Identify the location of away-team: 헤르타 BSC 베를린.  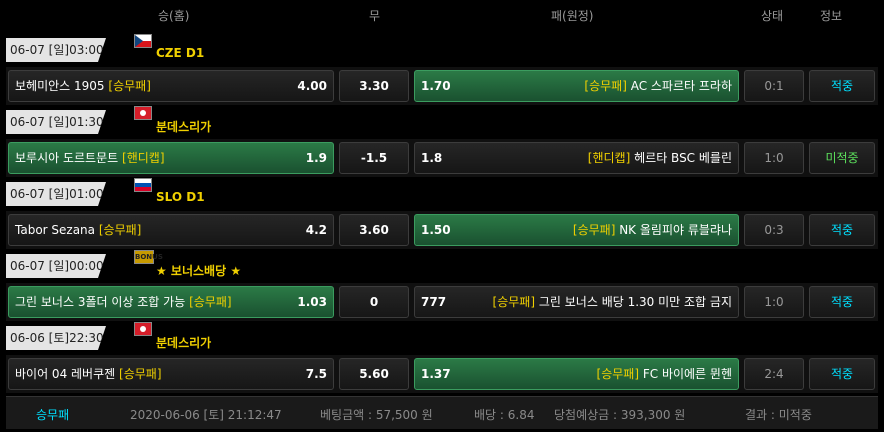
(683, 158).